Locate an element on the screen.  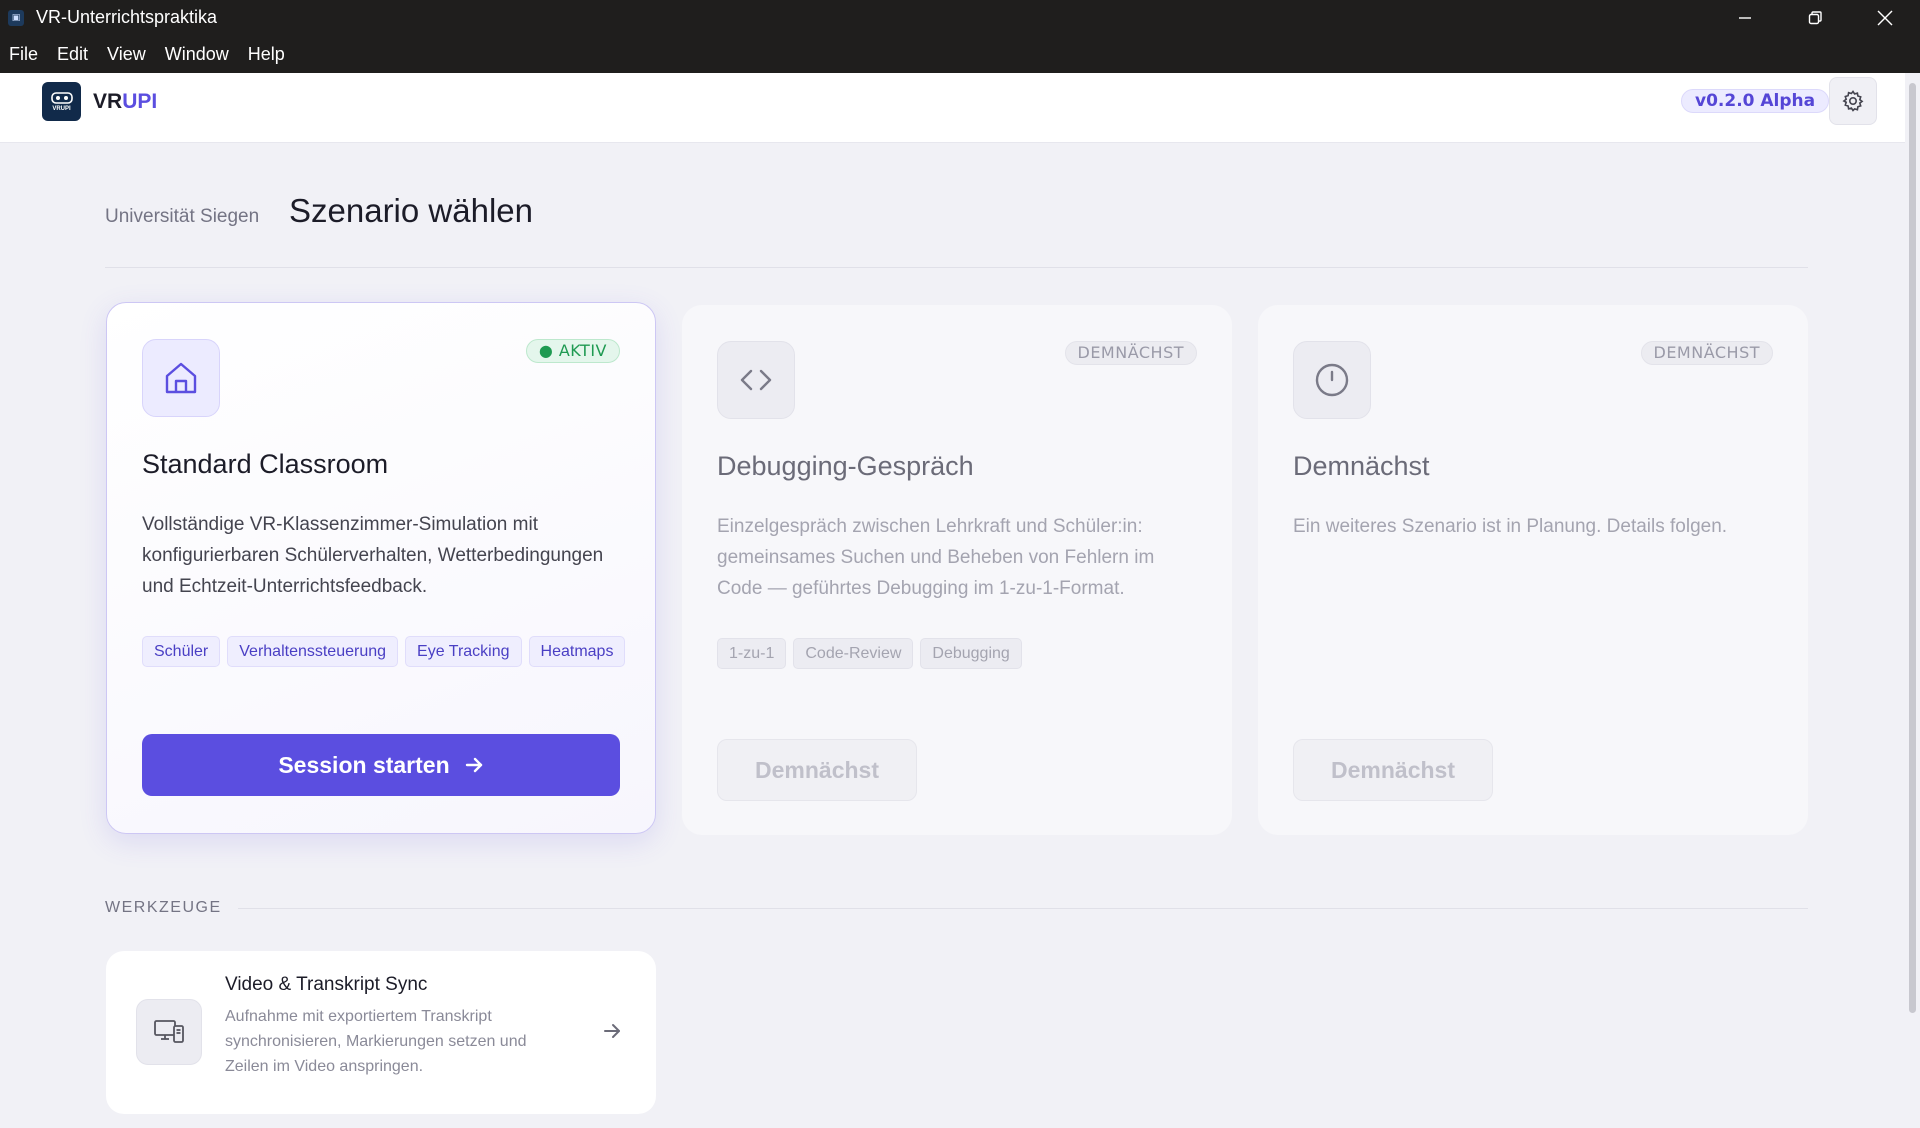
minimize-icon is located at coordinates (1745, 17).